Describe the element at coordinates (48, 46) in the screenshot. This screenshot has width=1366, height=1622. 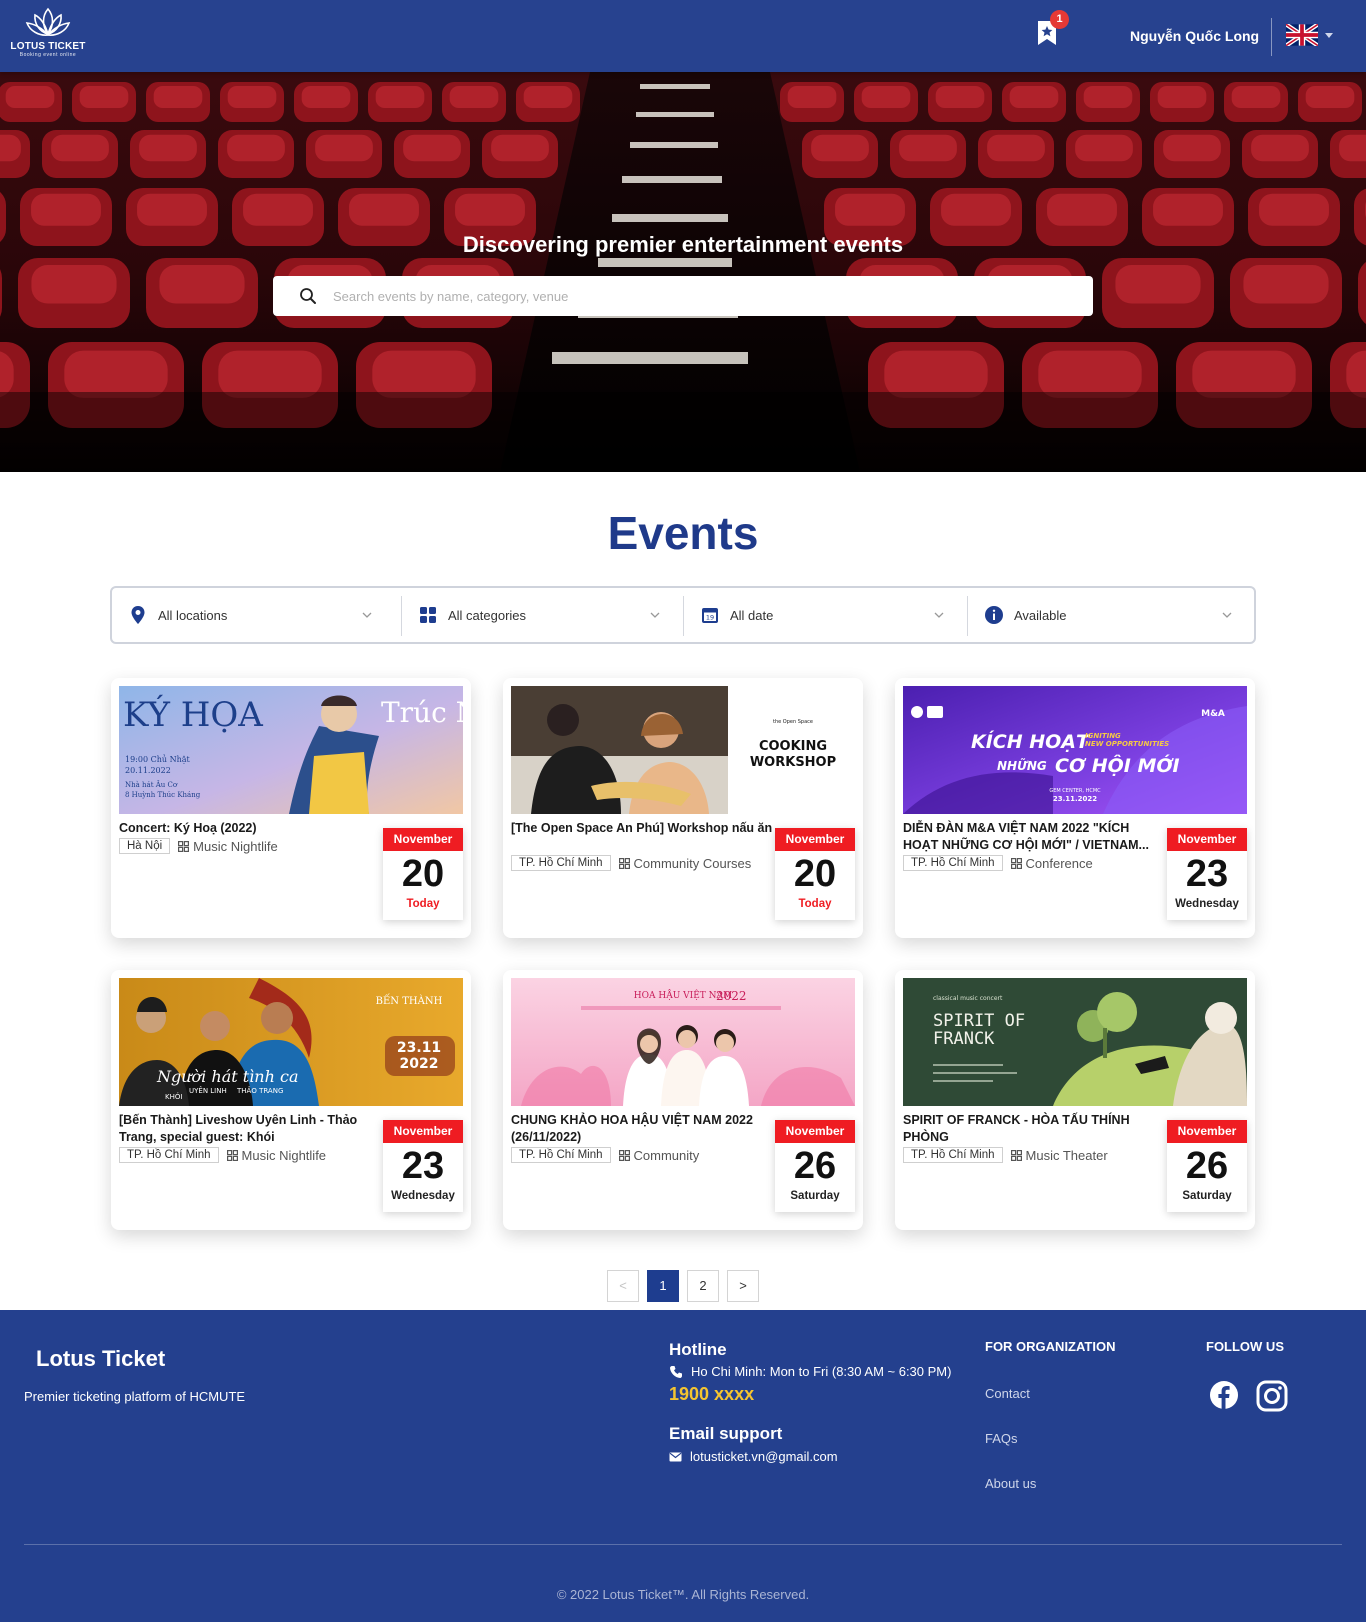
I see `logo-title: LOTUS TICKET` at that location.